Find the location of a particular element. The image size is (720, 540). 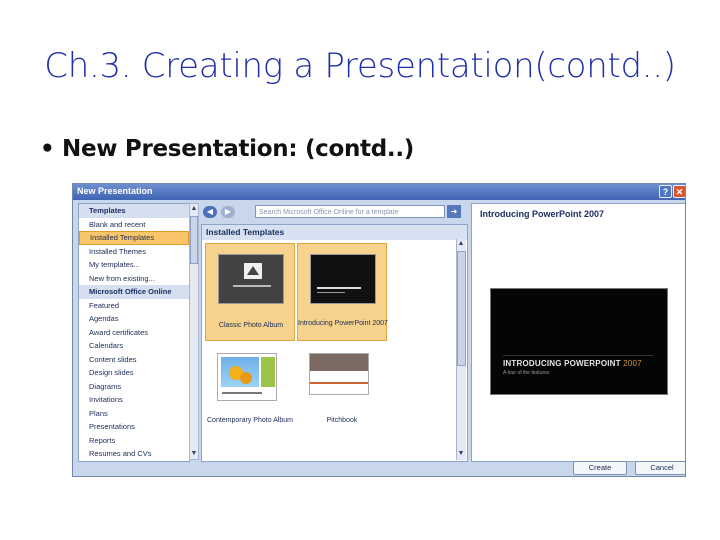

contemporary-photo-album-thumbnail is located at coordinates (247, 377).